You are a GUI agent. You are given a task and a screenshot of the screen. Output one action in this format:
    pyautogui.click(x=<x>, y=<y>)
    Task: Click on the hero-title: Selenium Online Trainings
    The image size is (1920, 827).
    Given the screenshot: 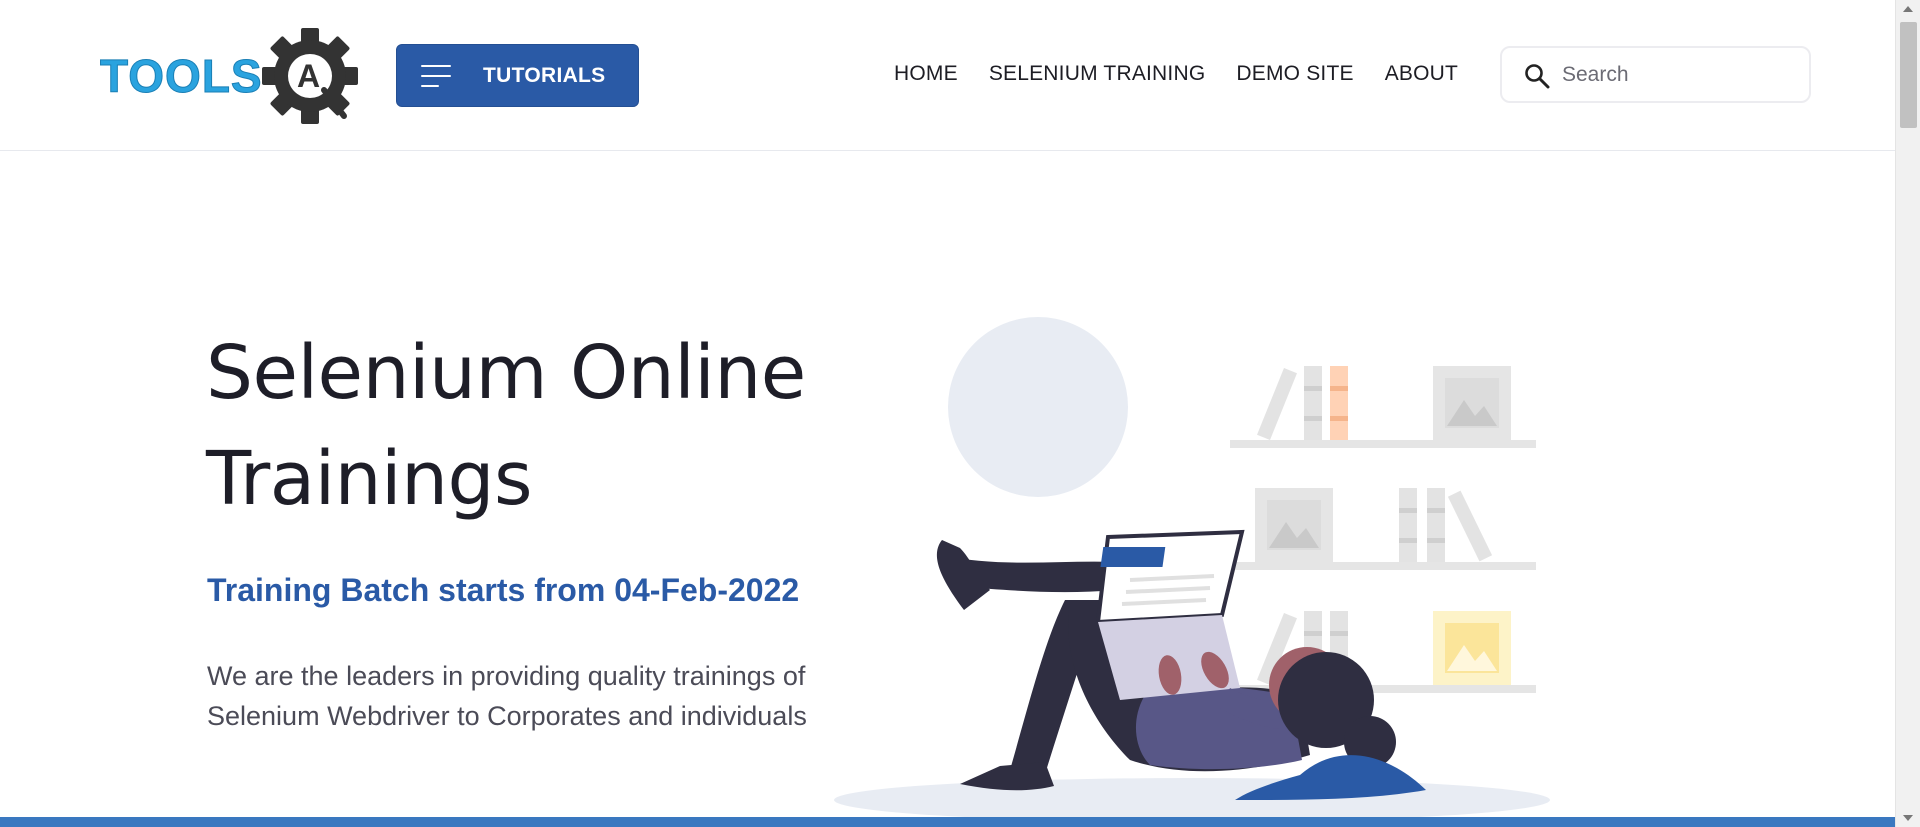 What is the action you would take?
    pyautogui.click(x=526, y=426)
    